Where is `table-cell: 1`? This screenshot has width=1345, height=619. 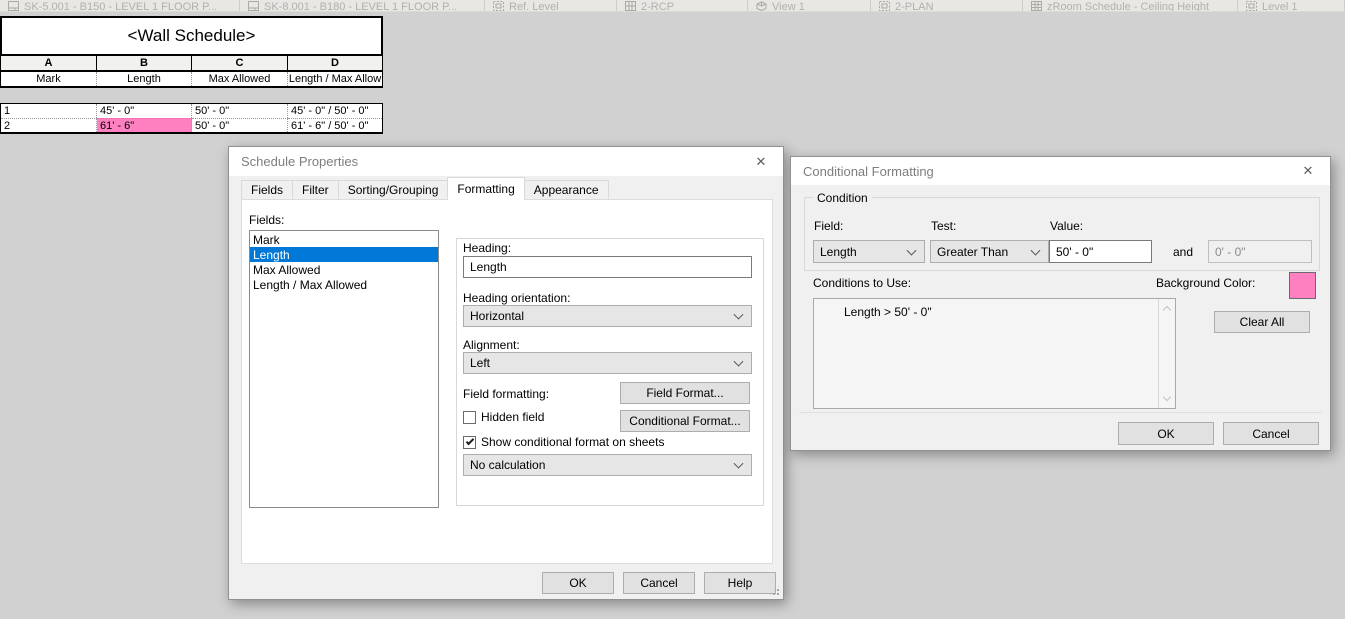 table-cell: 1 is located at coordinates (49, 111).